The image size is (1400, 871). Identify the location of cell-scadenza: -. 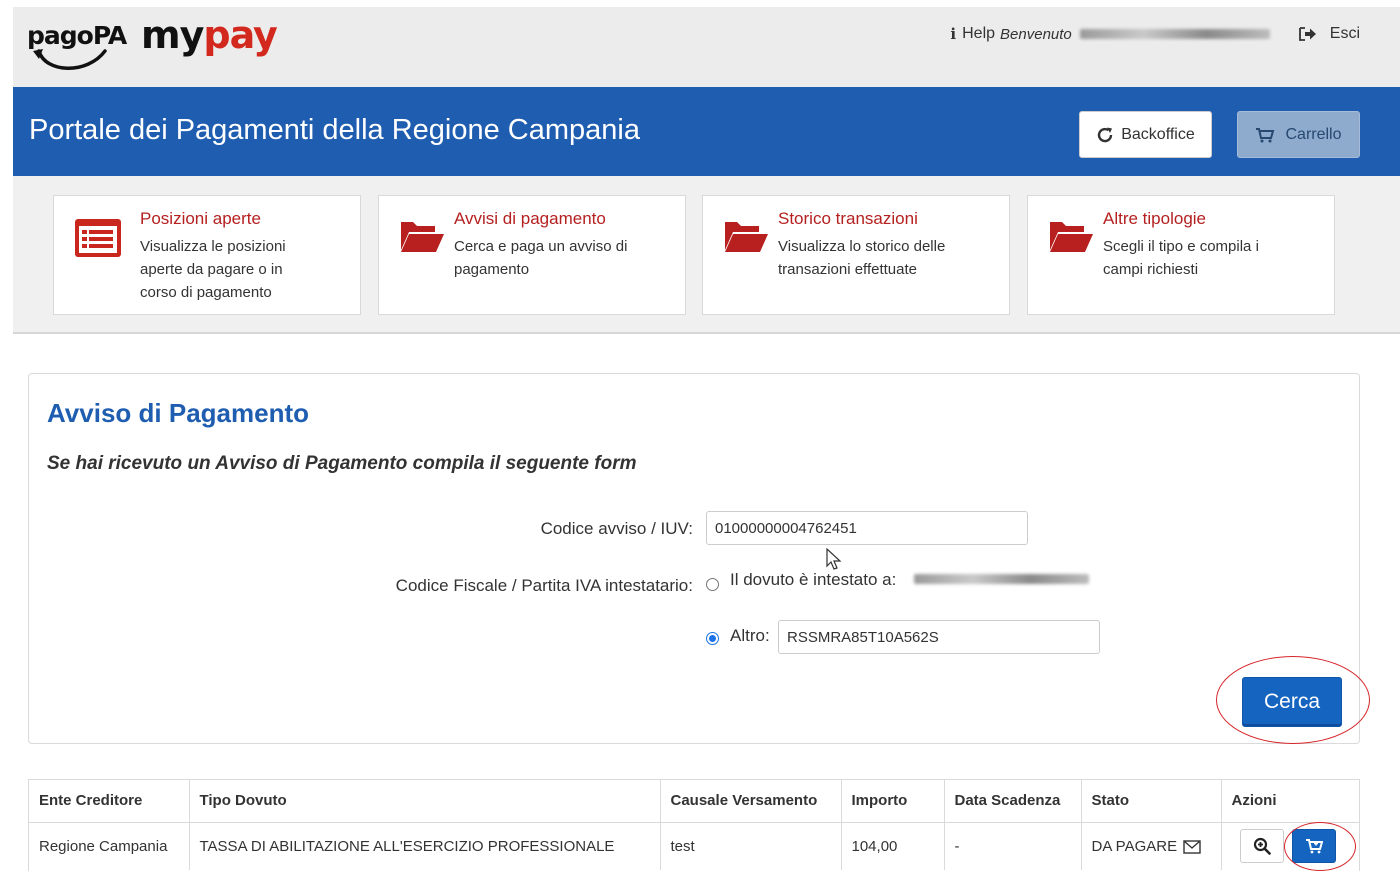
(1013, 846).